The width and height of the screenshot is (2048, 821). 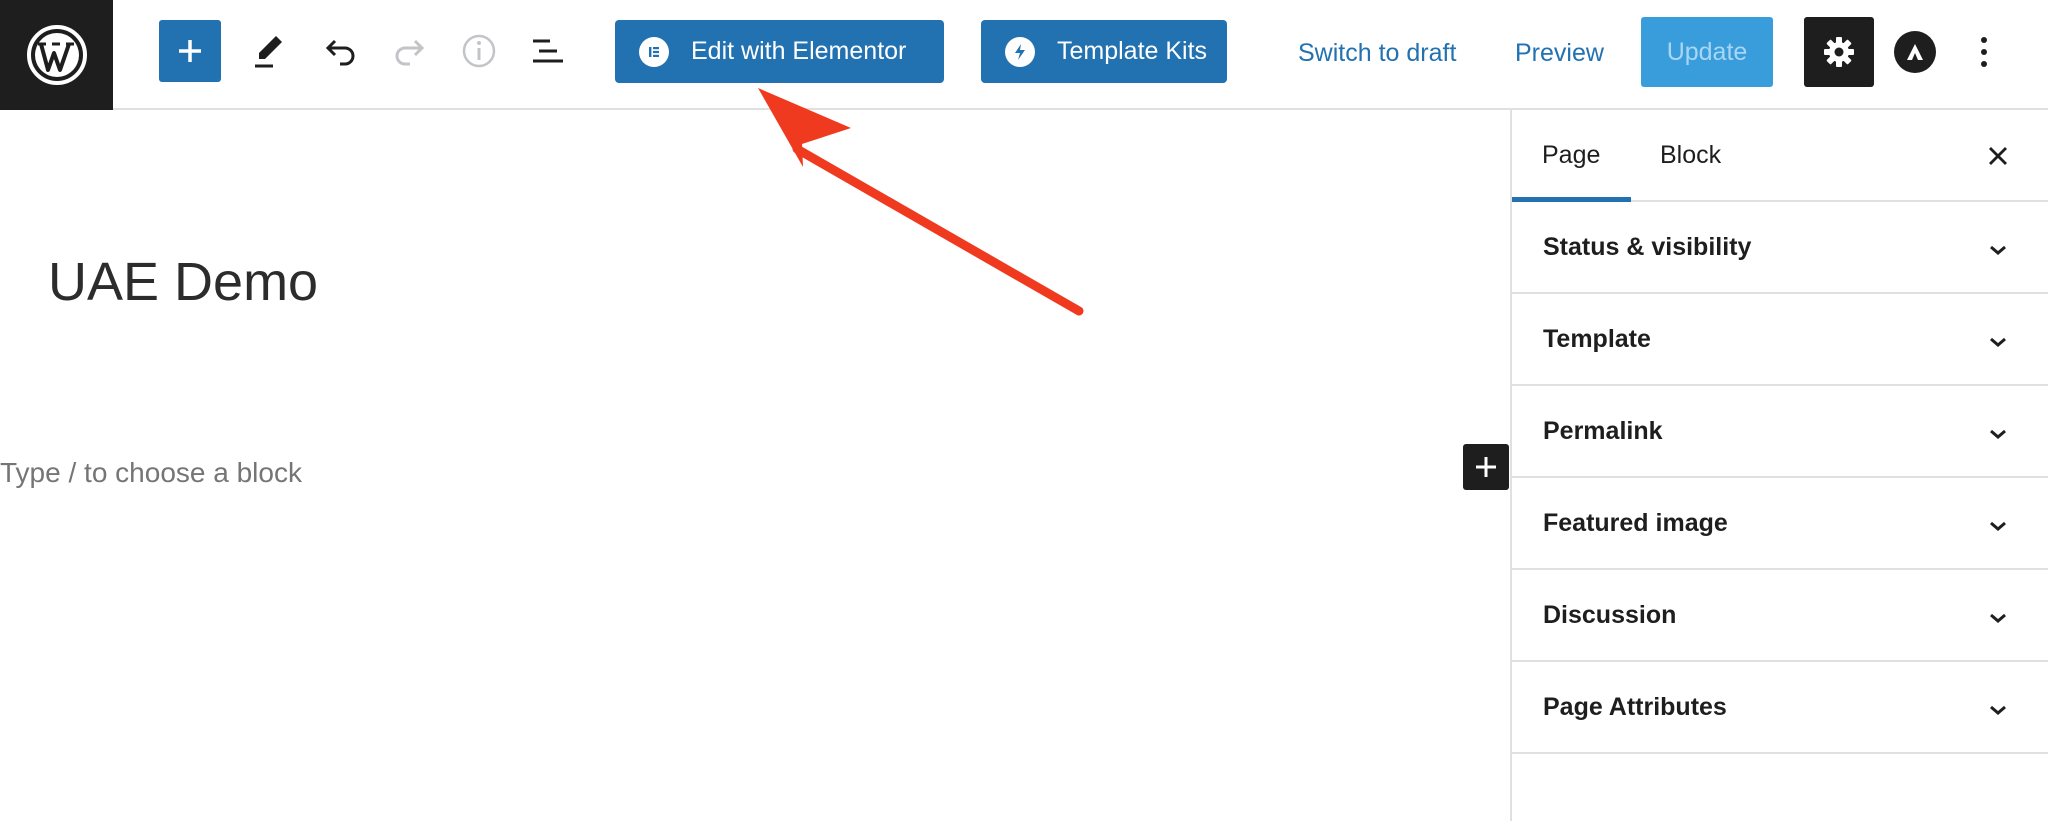 I want to click on astra-button, so click(x=1915, y=52).